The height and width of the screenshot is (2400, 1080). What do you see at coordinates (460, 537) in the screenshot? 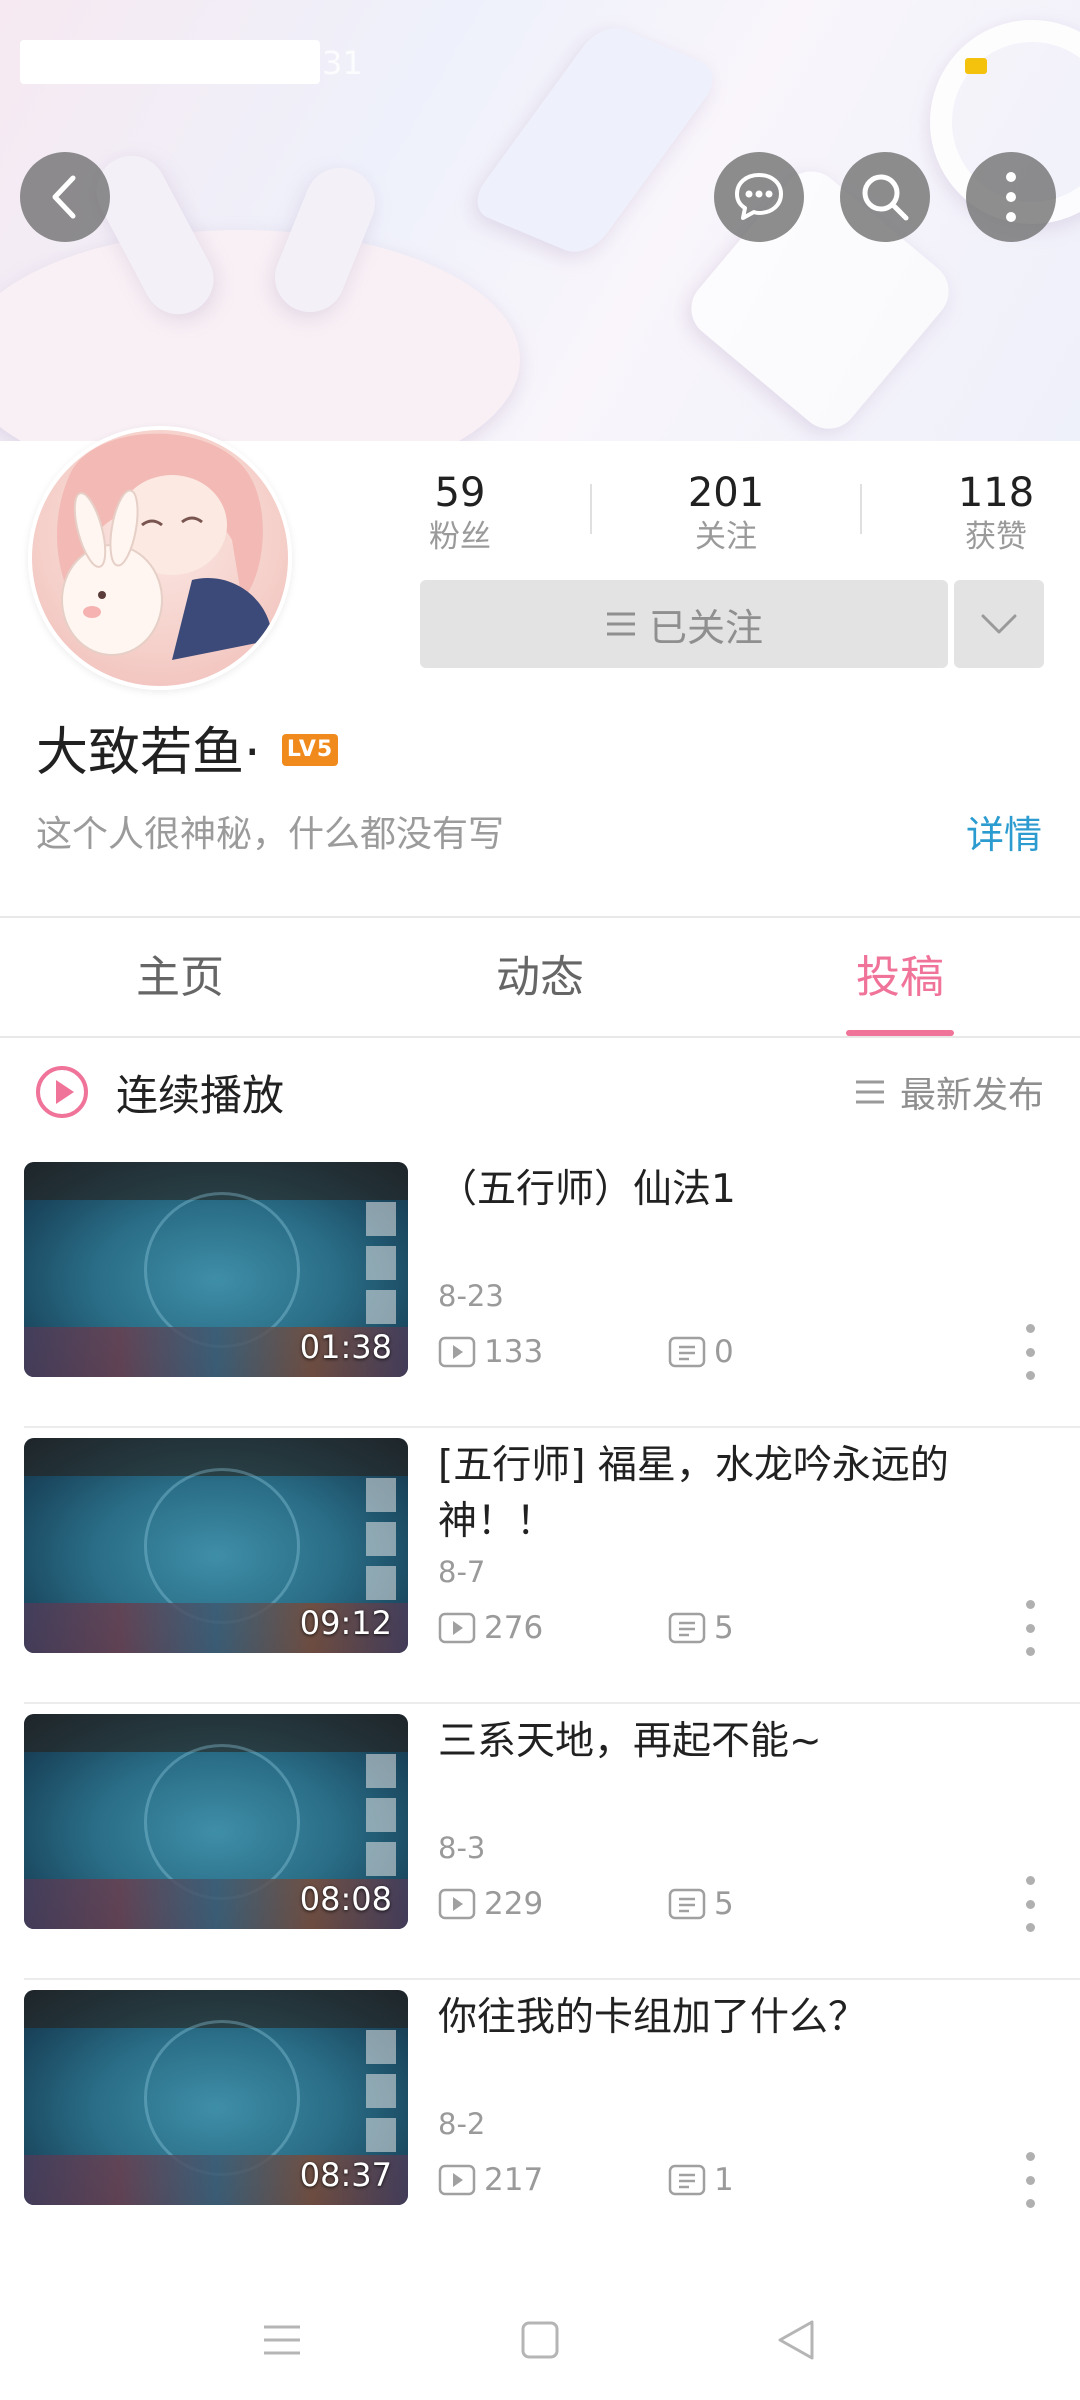
I see `stat-label: 粉丝` at bounding box center [460, 537].